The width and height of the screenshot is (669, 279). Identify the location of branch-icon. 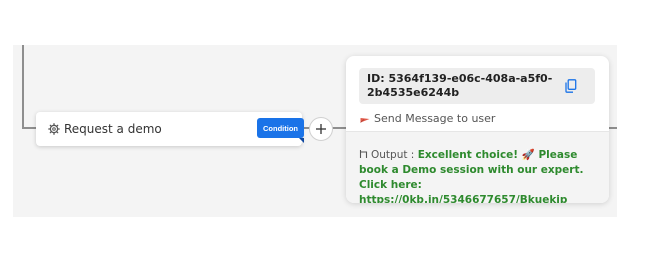
(363, 154).